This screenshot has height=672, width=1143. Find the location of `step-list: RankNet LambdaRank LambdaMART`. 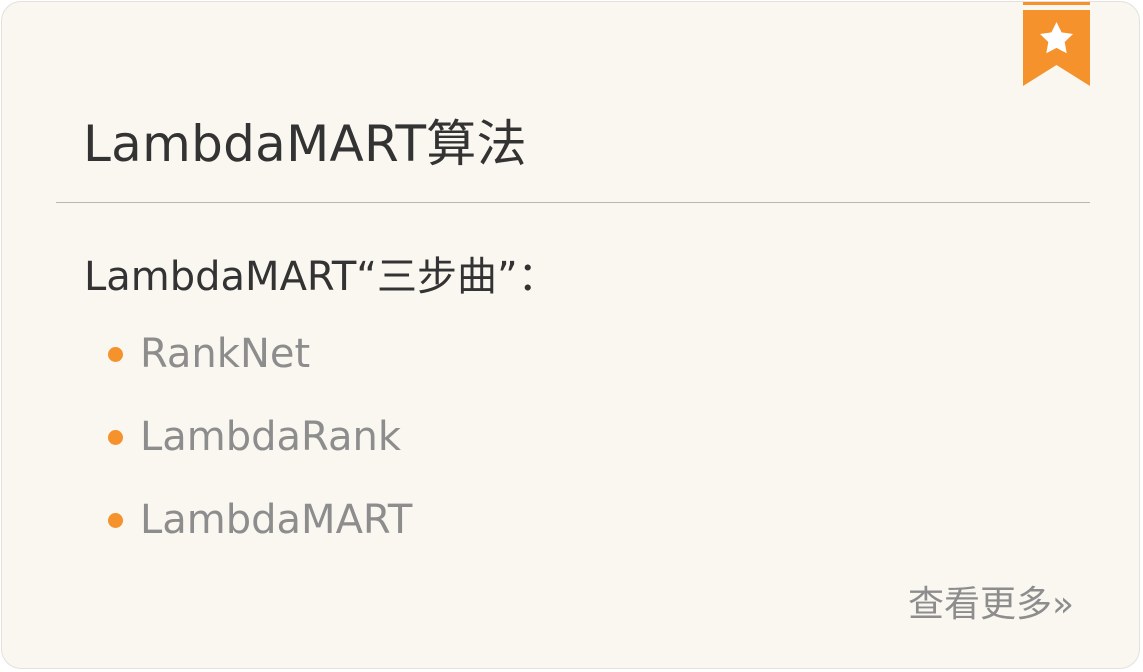

step-list: RankNet LambdaRank LambdaMART is located at coordinates (260, 450).